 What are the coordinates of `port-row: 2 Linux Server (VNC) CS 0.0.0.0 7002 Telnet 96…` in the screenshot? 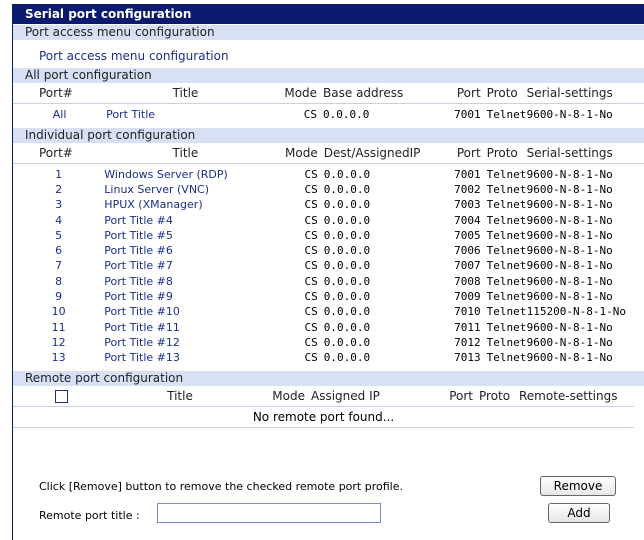 It's located at (328, 189).